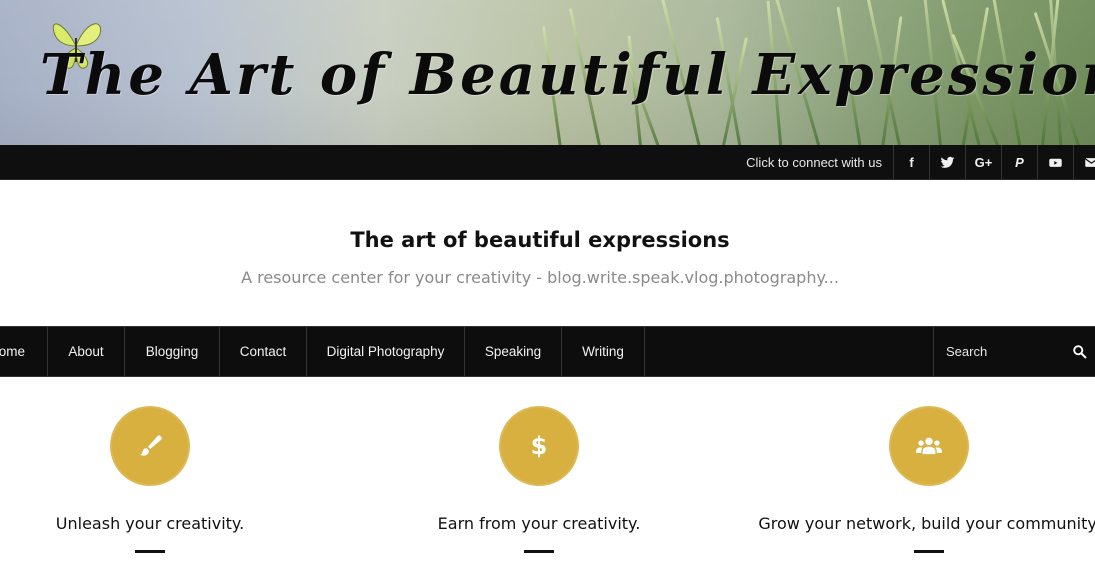 The width and height of the screenshot is (1095, 569). I want to click on site-title: The art of beautiful expressions, so click(540, 240).